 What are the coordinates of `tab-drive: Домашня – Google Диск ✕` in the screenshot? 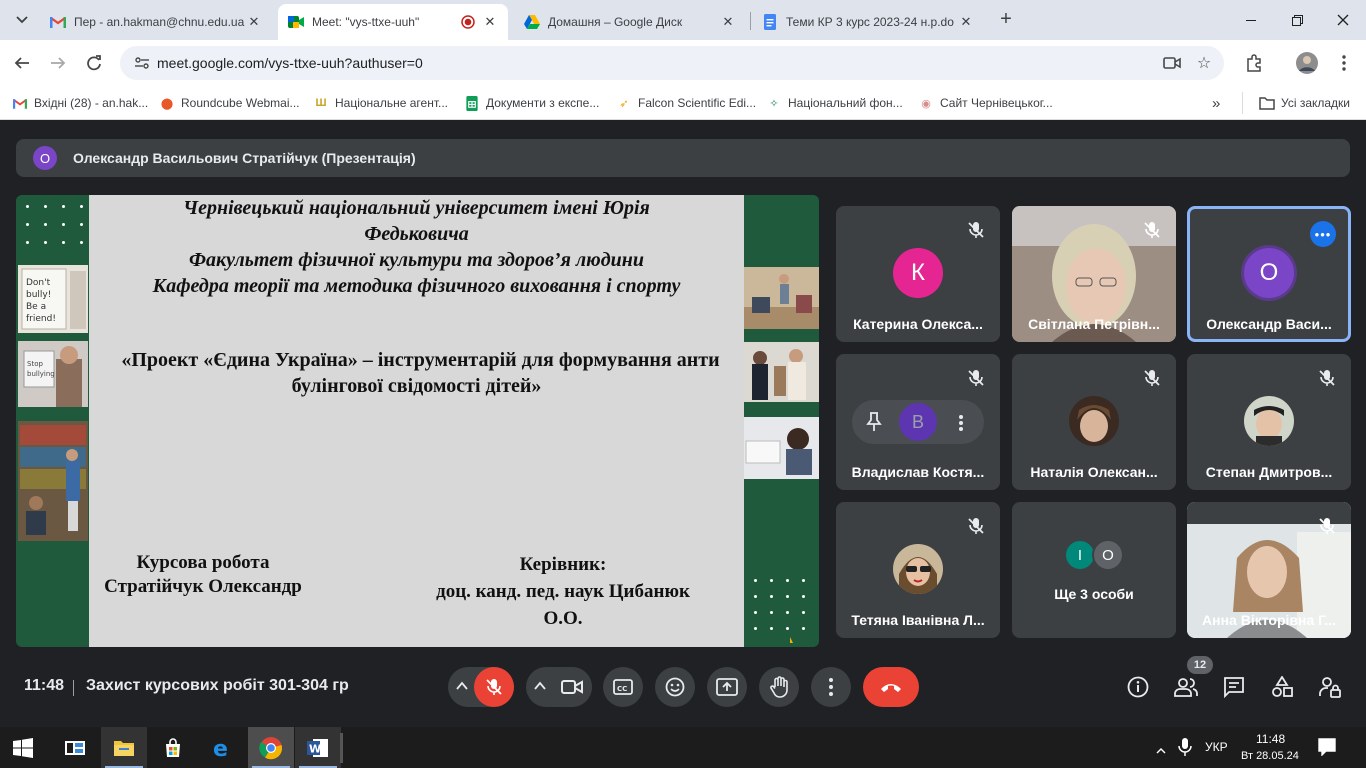 It's located at (630, 22).